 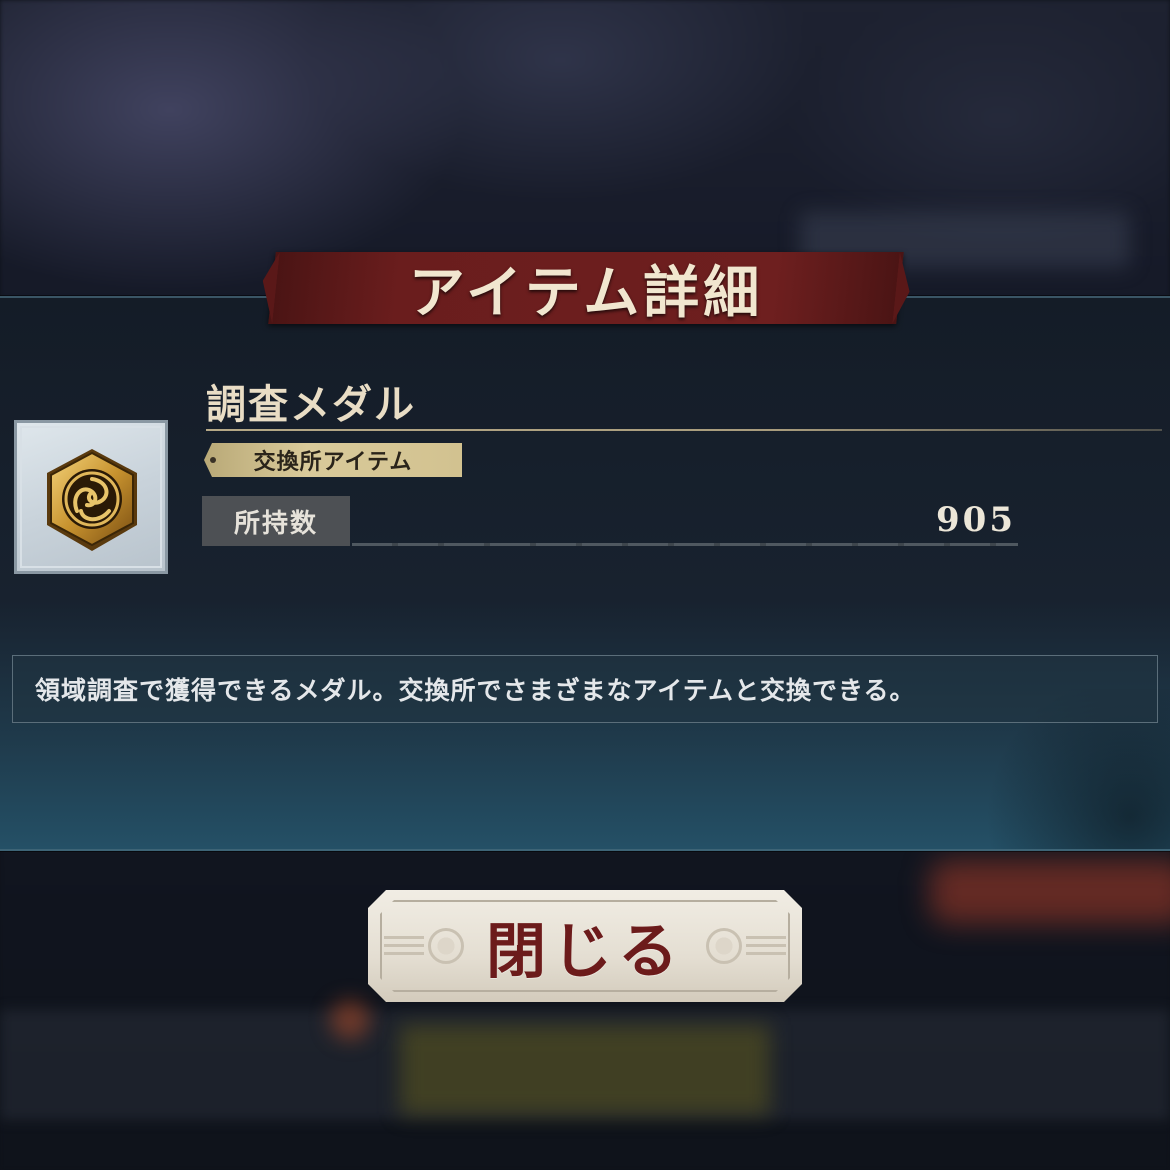 What do you see at coordinates (684, 430) in the screenshot?
I see `name-divider` at bounding box center [684, 430].